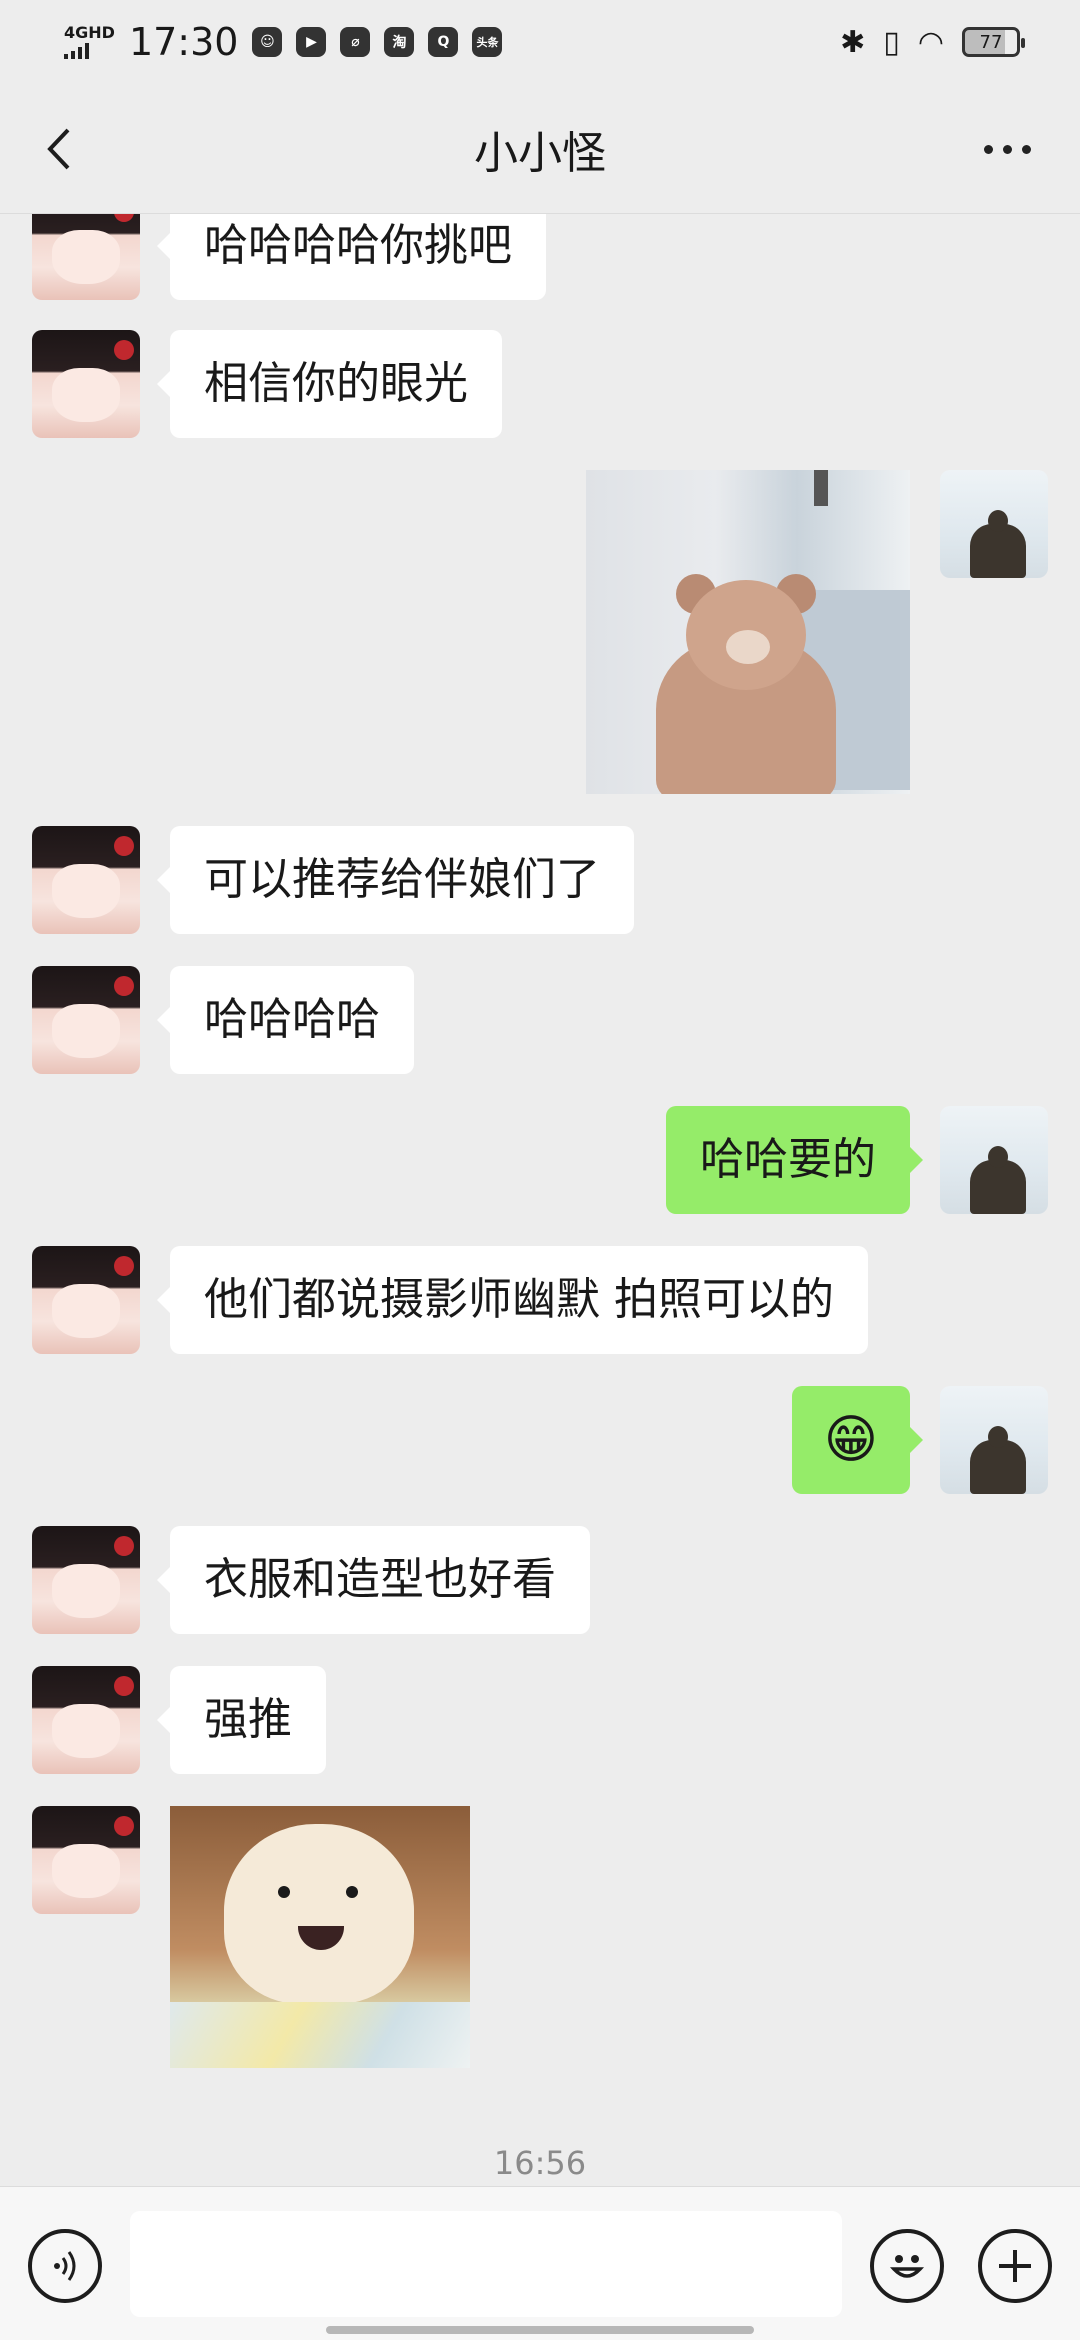 This screenshot has height=2340, width=1080. Describe the element at coordinates (891, 42) in the screenshot. I see `vibrate-icon: ▯` at that location.